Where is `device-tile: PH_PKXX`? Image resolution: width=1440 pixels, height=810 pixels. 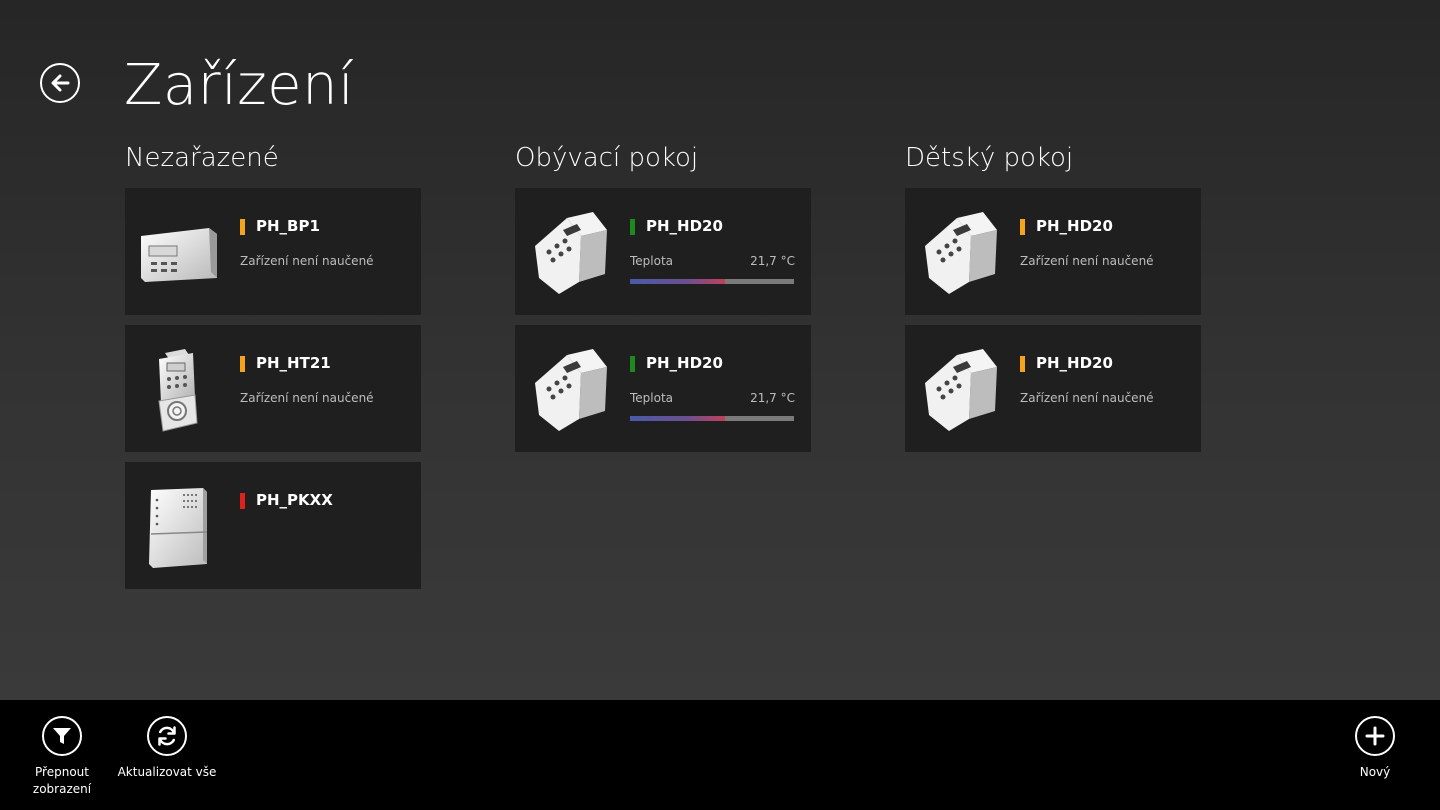 device-tile: PH_PKXX is located at coordinates (273, 525).